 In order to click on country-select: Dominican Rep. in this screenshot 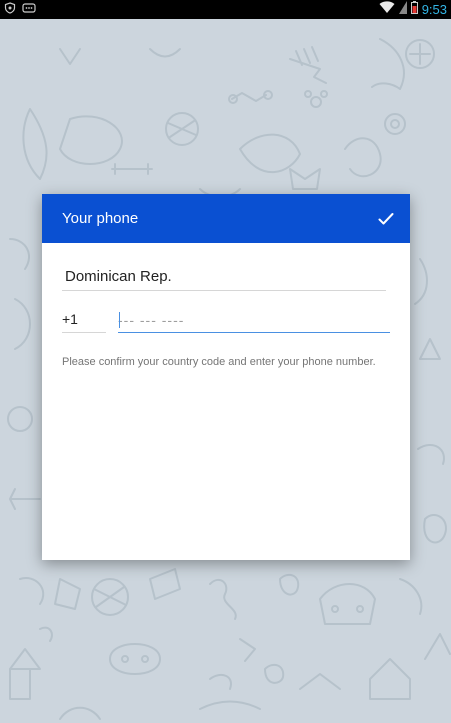, I will do `click(224, 278)`.